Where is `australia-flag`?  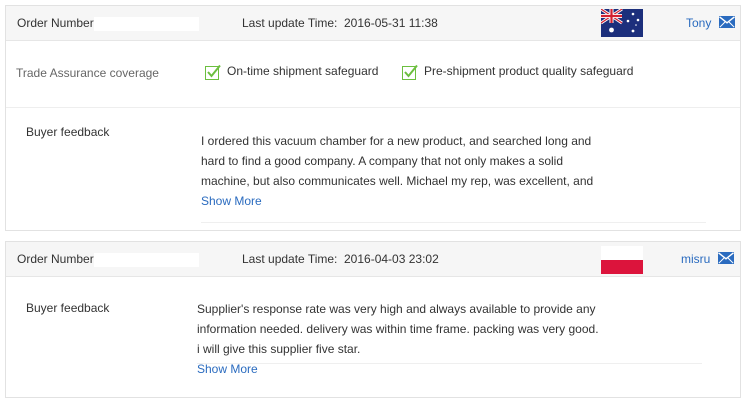
australia-flag is located at coordinates (622, 23).